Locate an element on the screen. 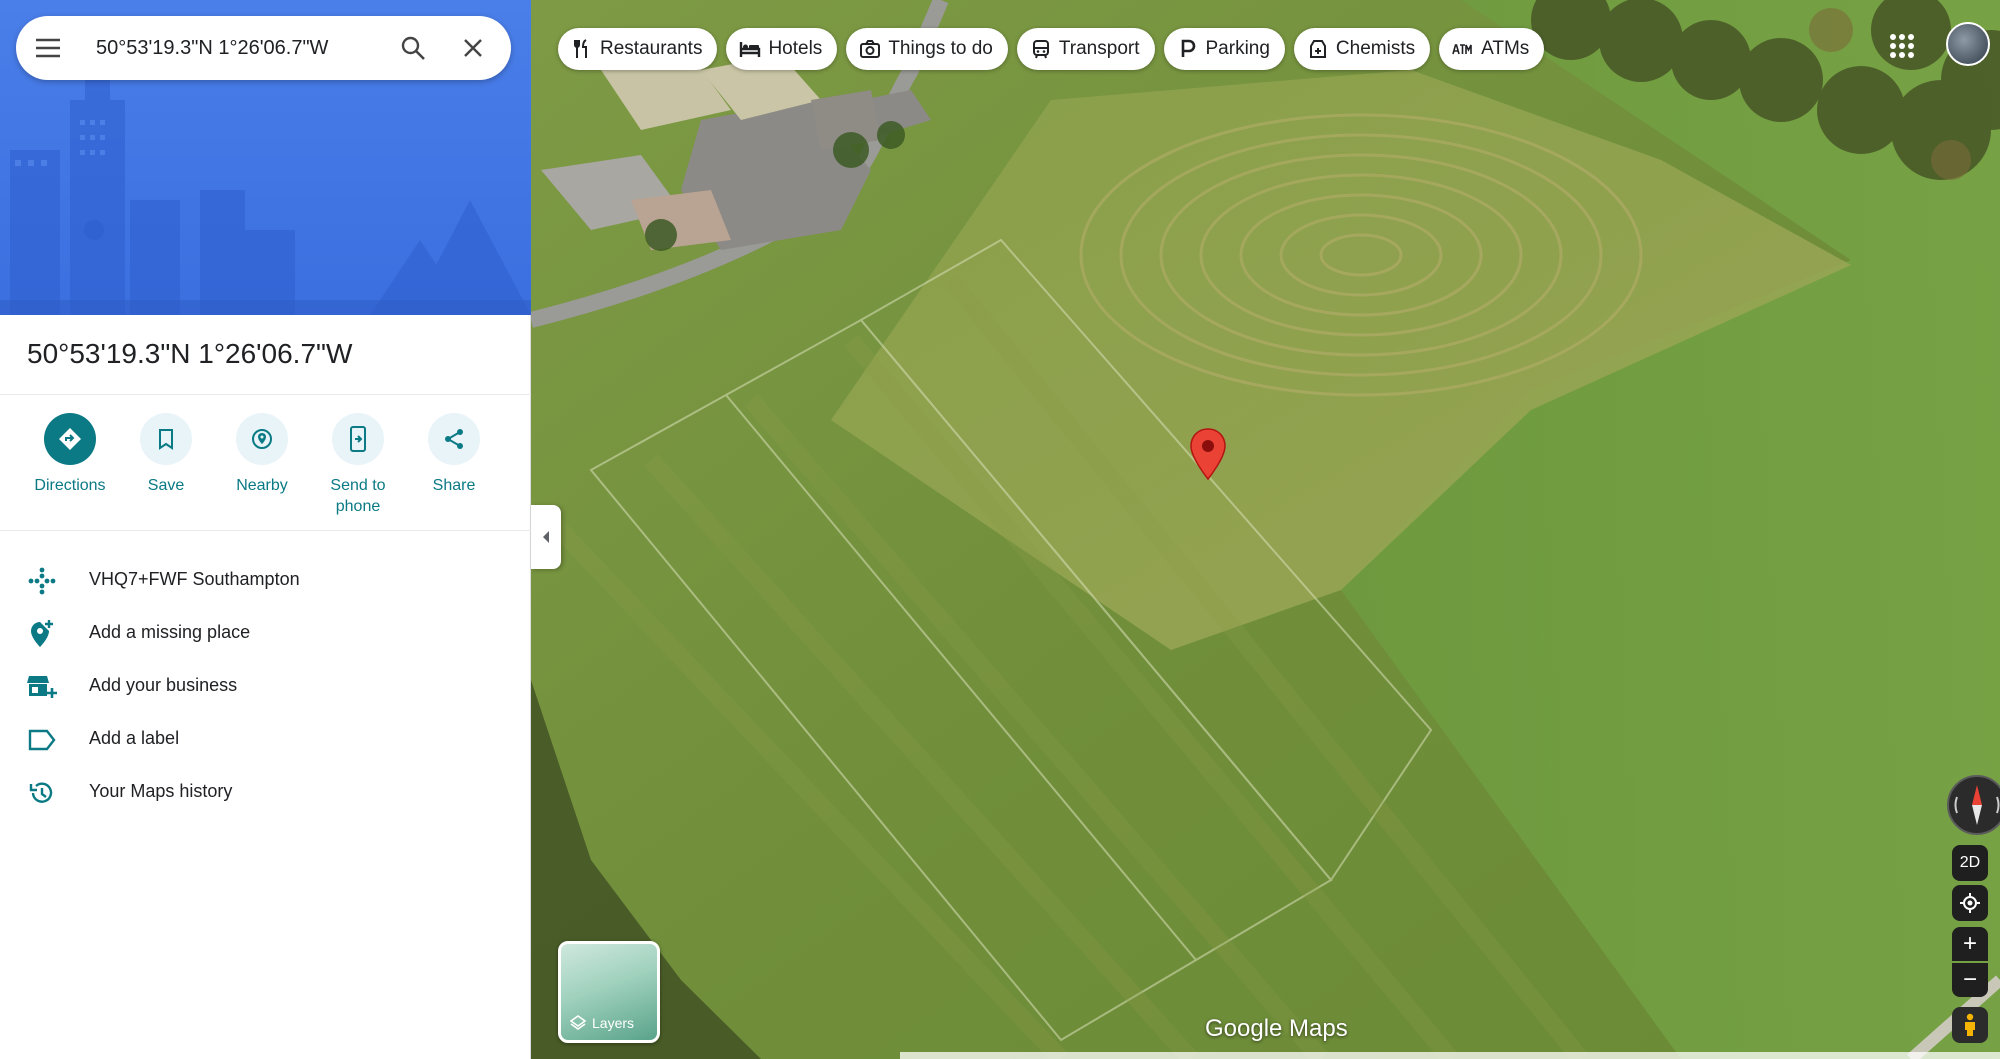 The width and height of the screenshot is (2000, 1059). add-business-row: Add your business is located at coordinates (265, 685).